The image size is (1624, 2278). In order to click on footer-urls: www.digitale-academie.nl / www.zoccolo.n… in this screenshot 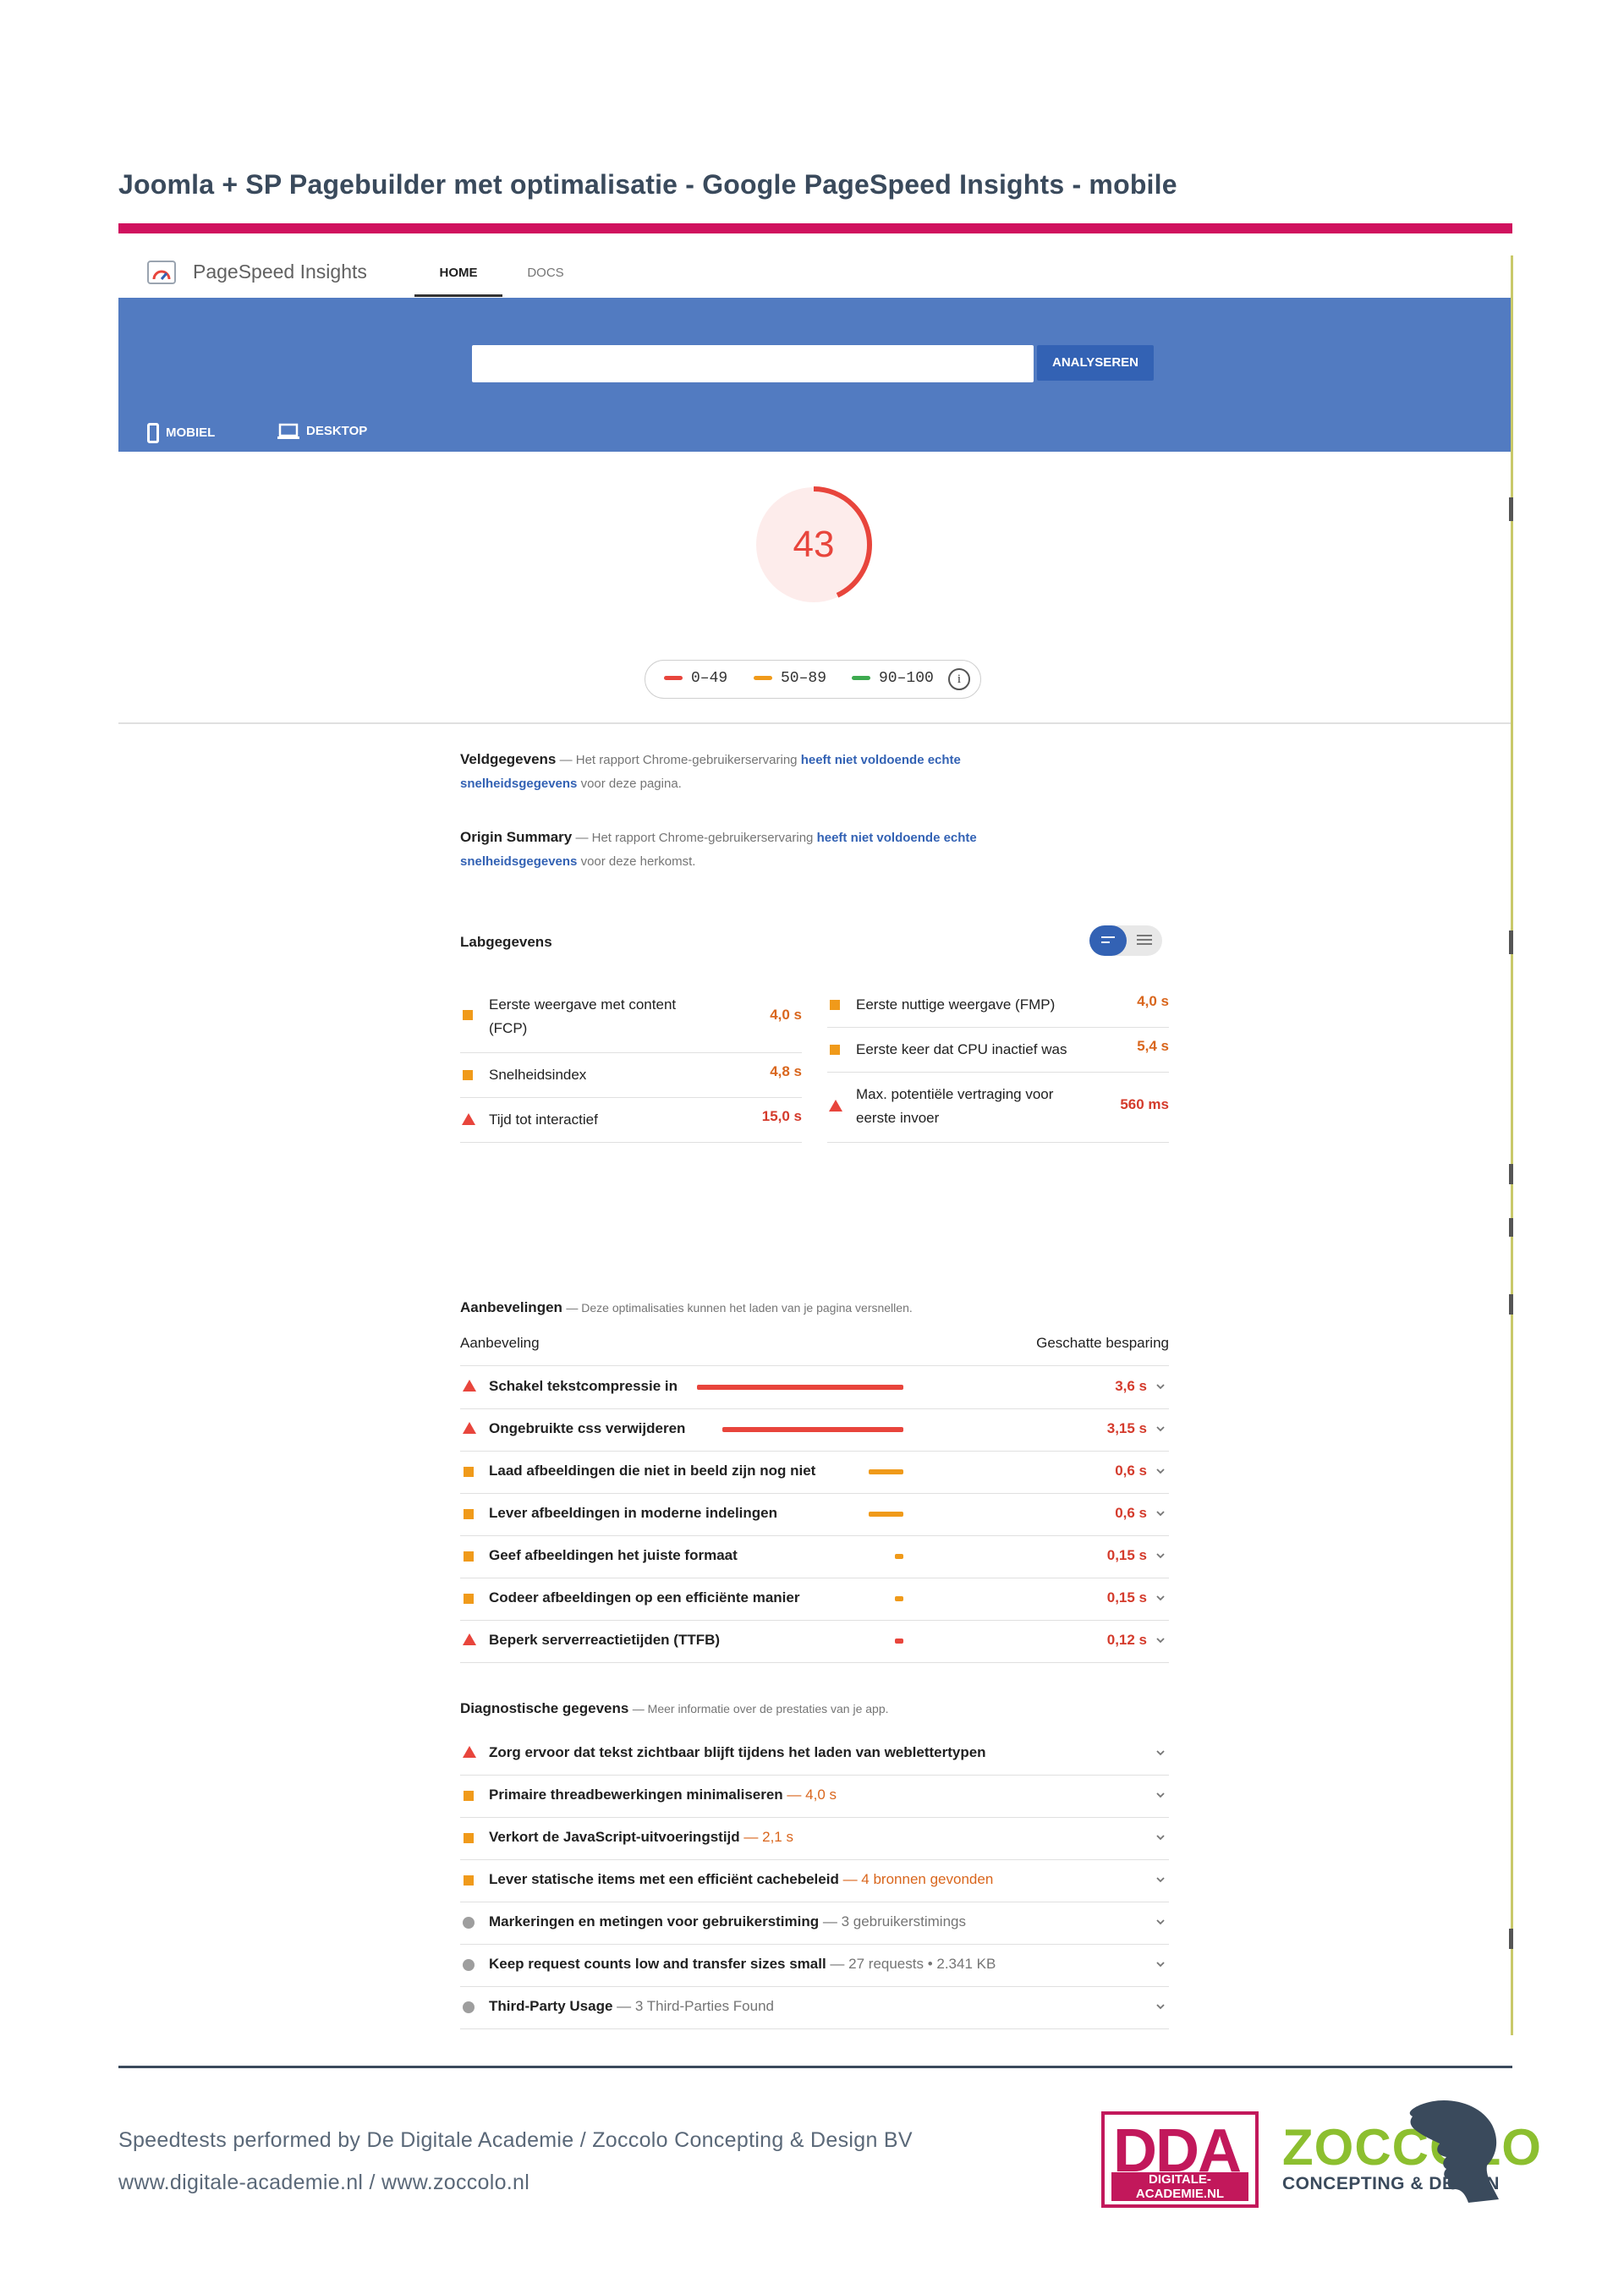, I will do `click(323, 2183)`.